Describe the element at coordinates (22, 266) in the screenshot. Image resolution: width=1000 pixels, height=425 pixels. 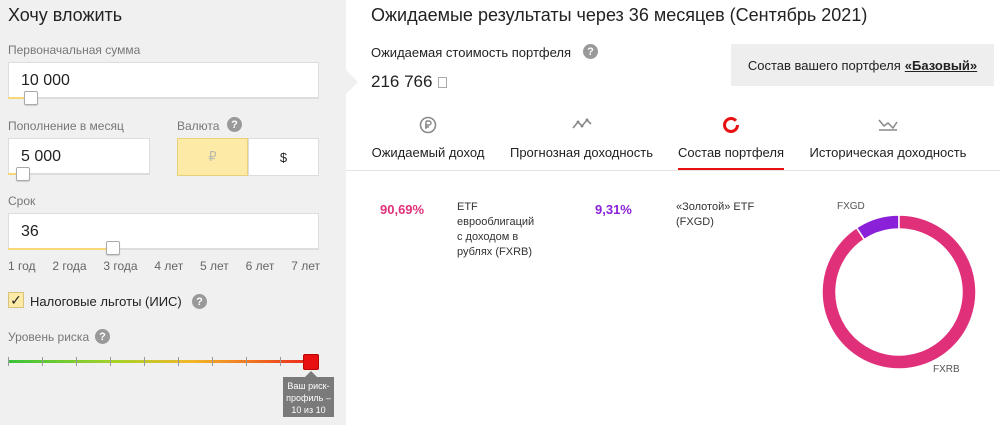
I see `term-tick: 1 год` at that location.